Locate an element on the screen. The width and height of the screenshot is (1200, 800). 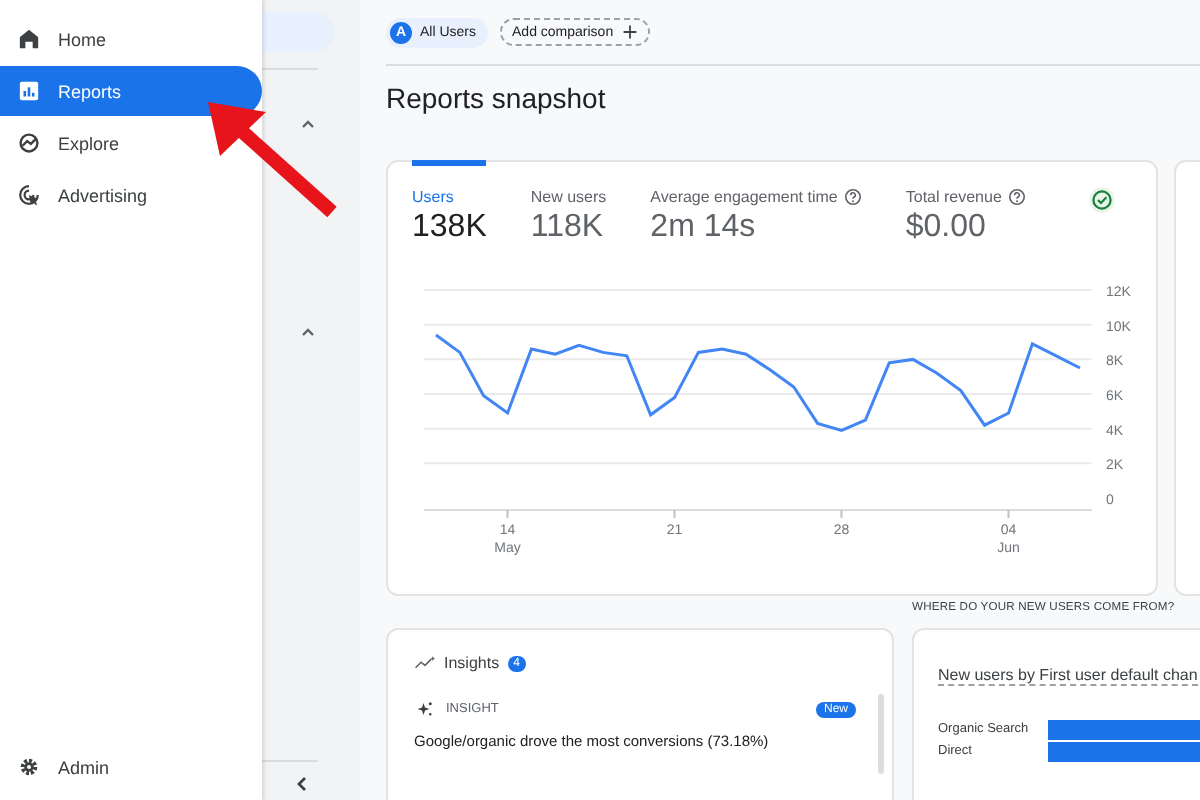
sparkle-trend-icon is located at coordinates (425, 663).